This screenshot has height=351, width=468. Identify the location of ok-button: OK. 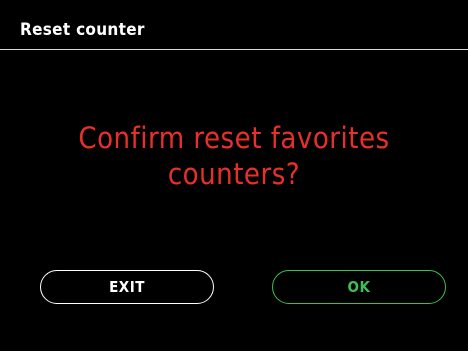
(359, 287).